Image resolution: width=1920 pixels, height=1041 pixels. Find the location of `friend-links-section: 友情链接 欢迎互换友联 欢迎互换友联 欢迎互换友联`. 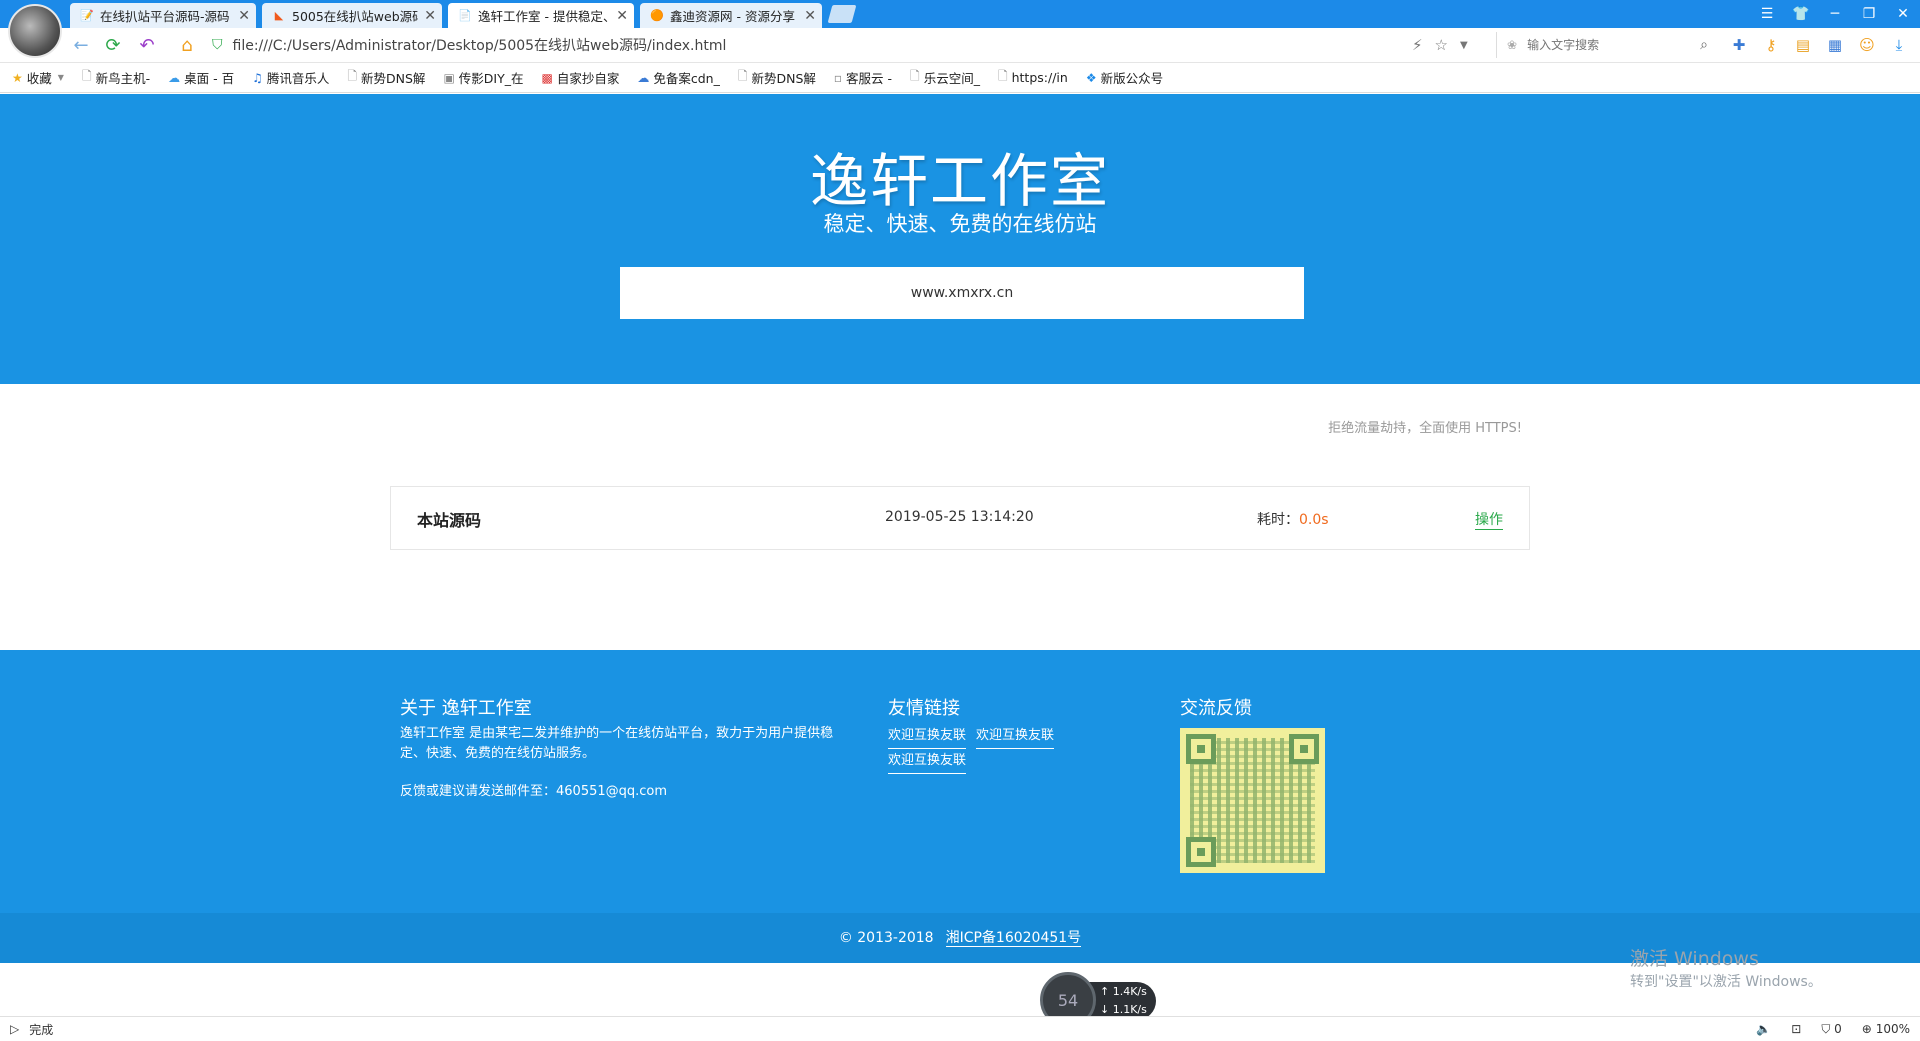

friend-links-section: 友情链接 欢迎互换友联 欢迎互换友联 欢迎互换友联 is located at coordinates (1003, 734).